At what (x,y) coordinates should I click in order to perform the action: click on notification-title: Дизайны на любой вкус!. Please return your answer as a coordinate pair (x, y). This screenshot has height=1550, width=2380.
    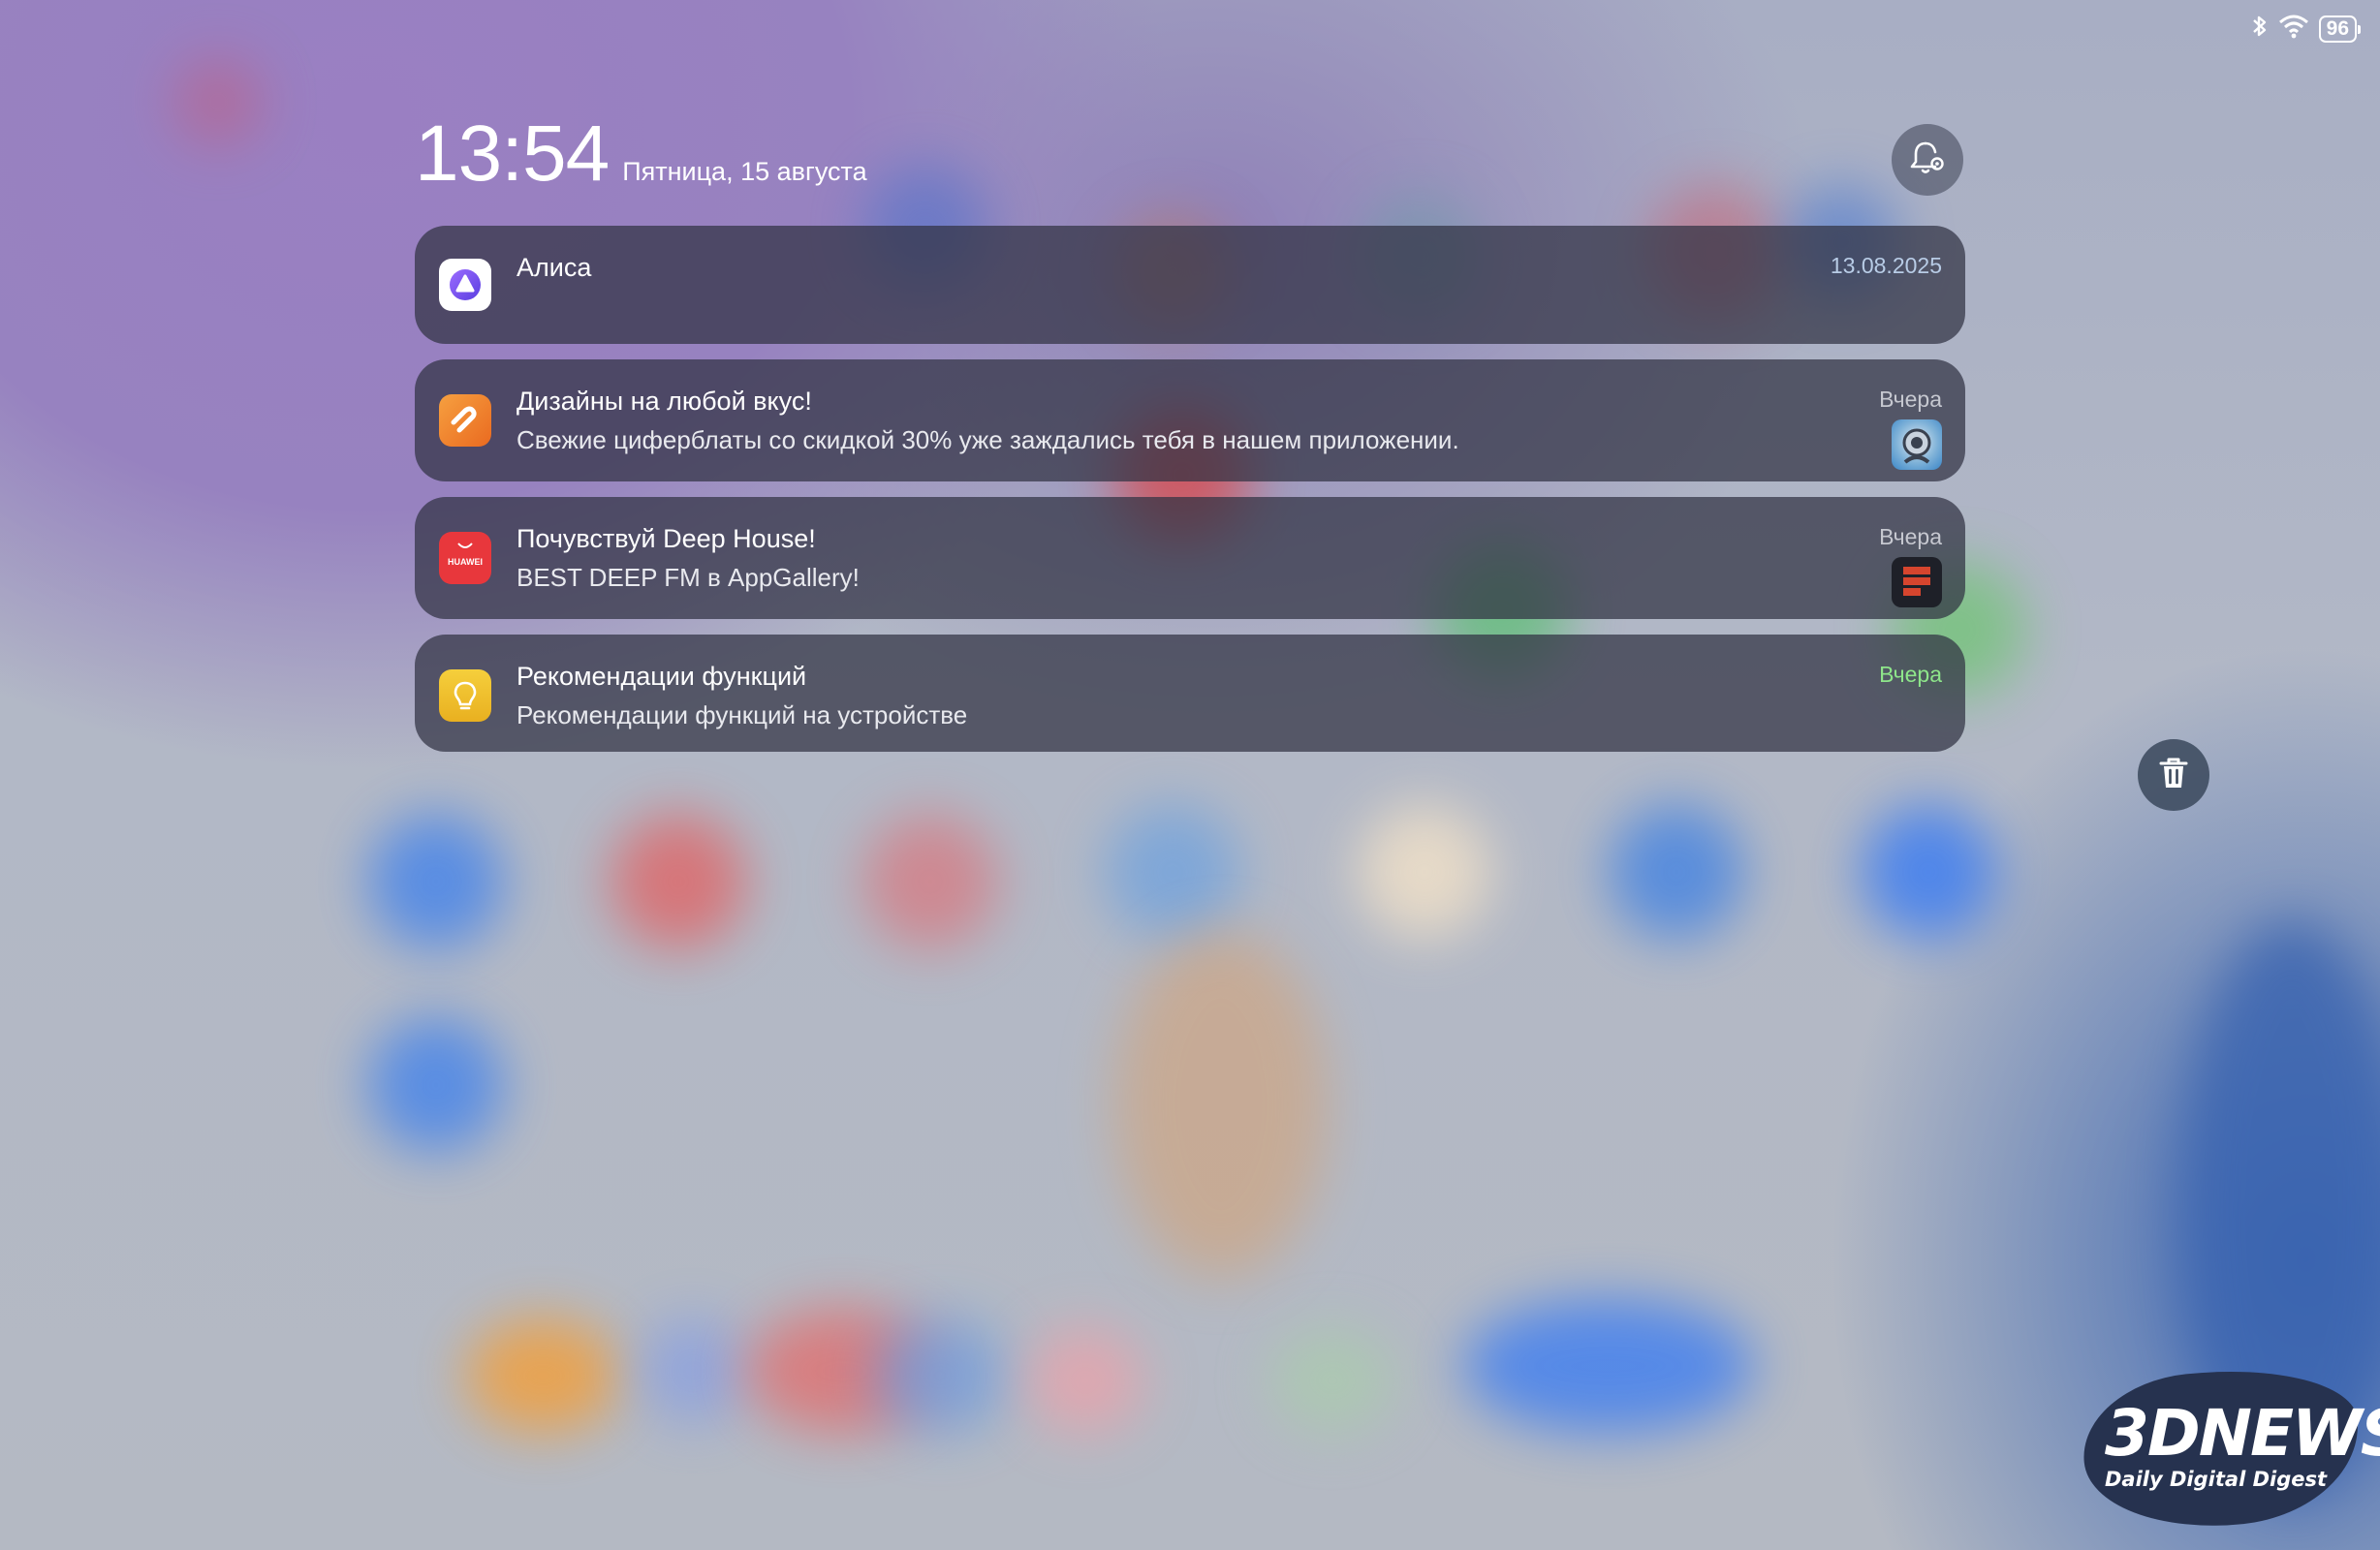
    Looking at the image, I should click on (665, 401).